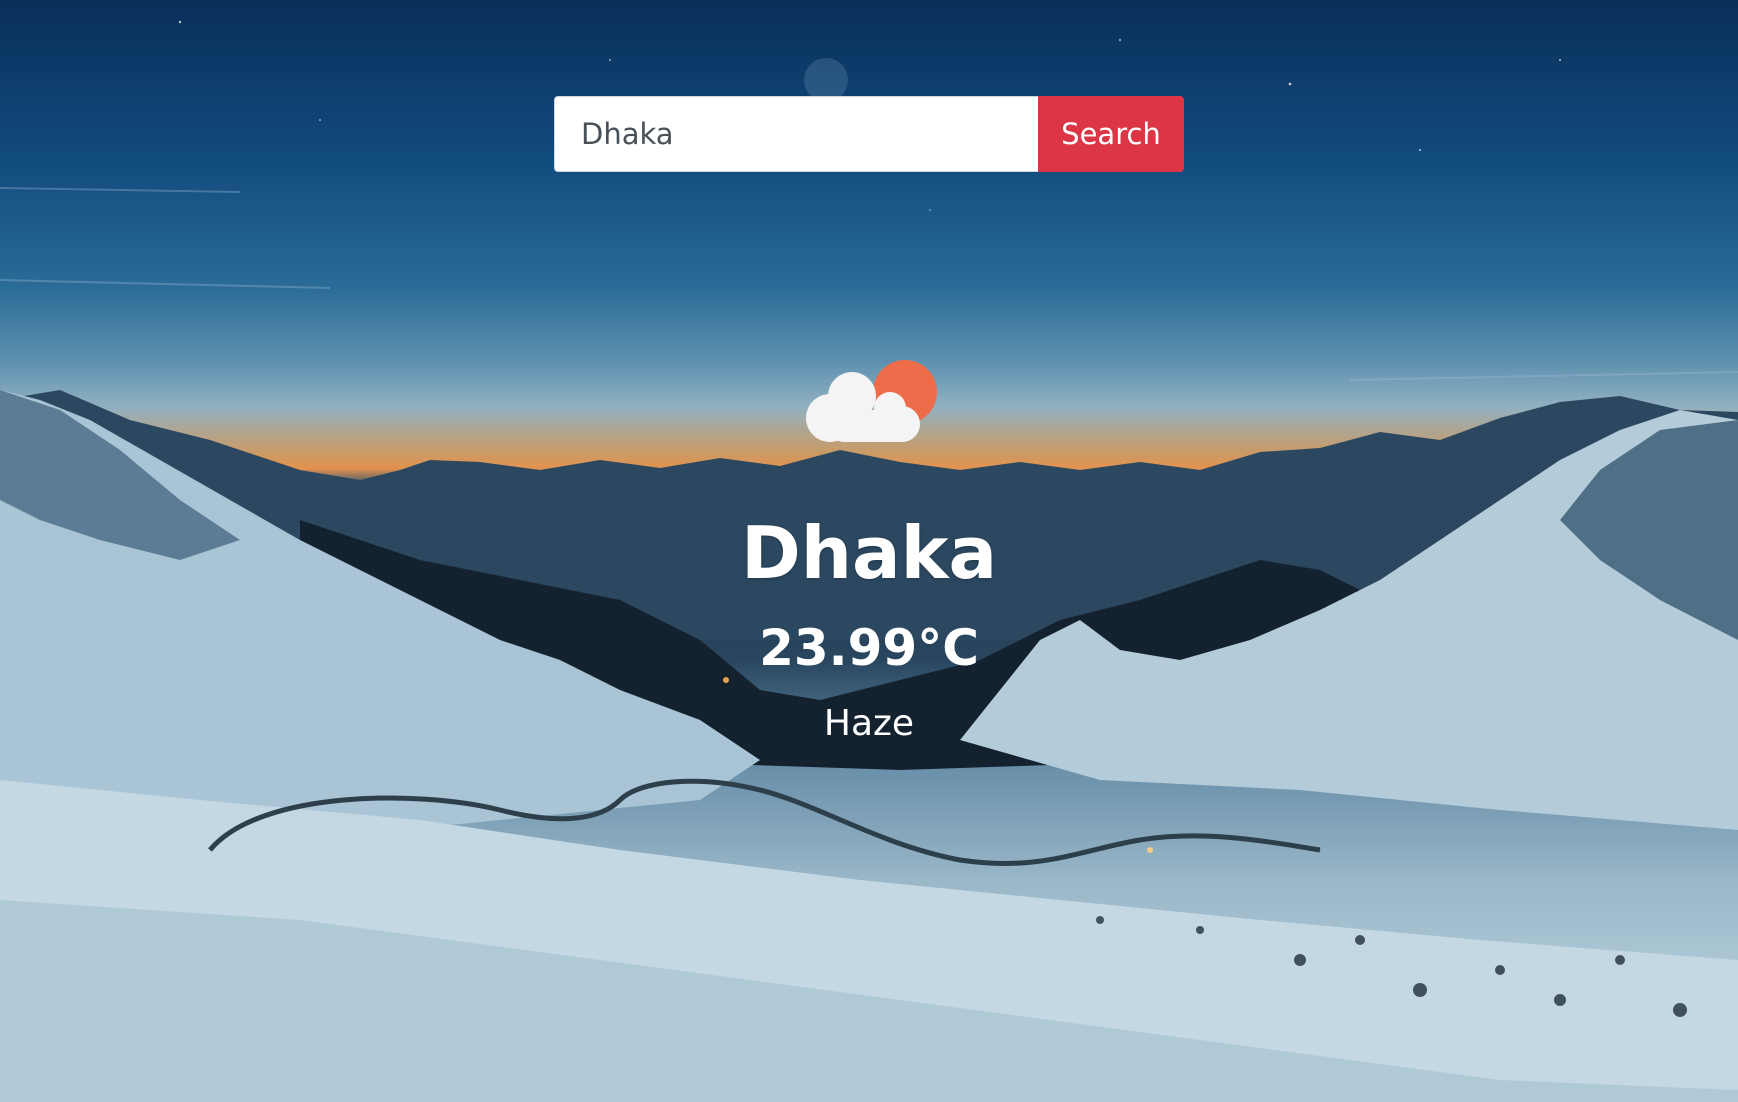  Describe the element at coordinates (1111, 134) in the screenshot. I see `search-button: Search` at that location.